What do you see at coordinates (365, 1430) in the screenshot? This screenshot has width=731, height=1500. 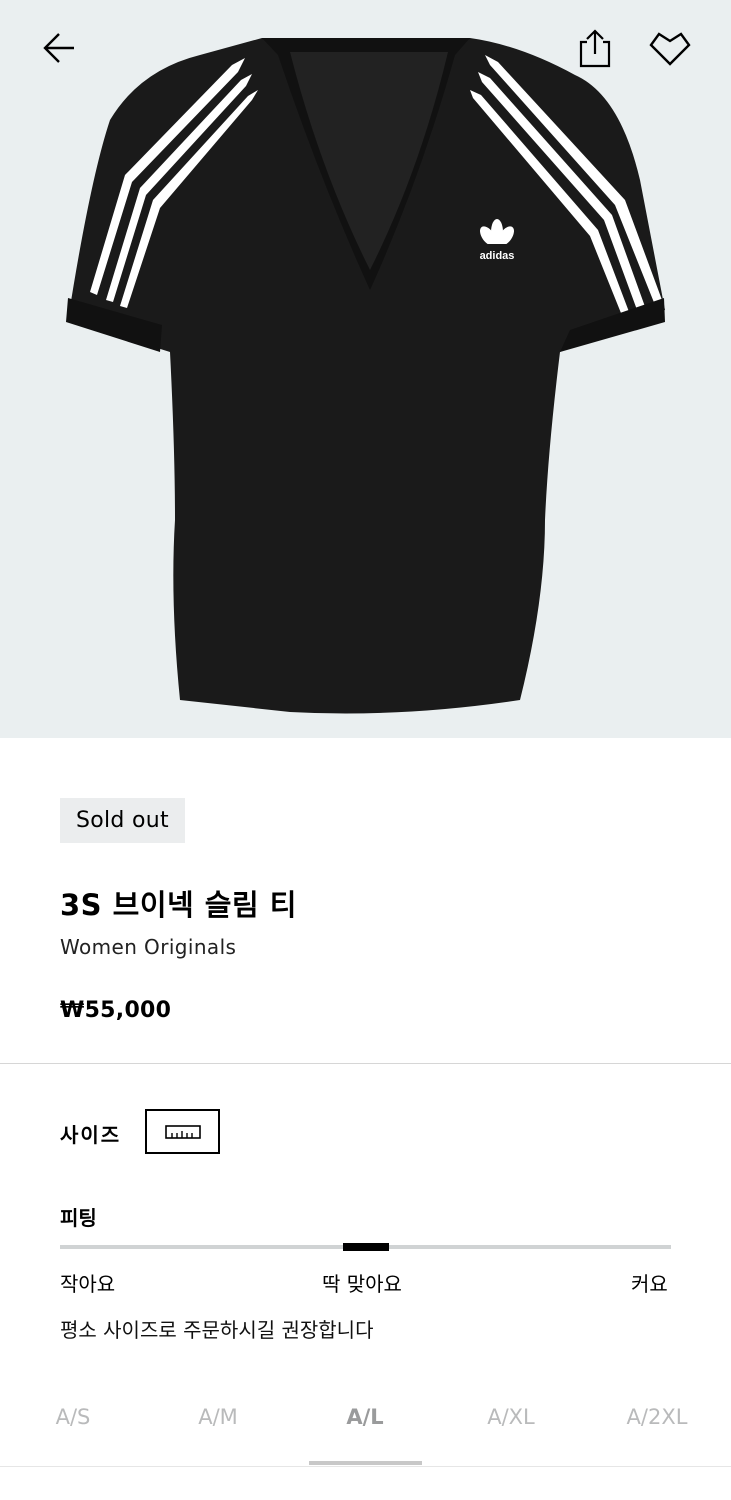 I see `size-tab-bar: A/S A/M A/L A/XL A/2XL` at bounding box center [365, 1430].